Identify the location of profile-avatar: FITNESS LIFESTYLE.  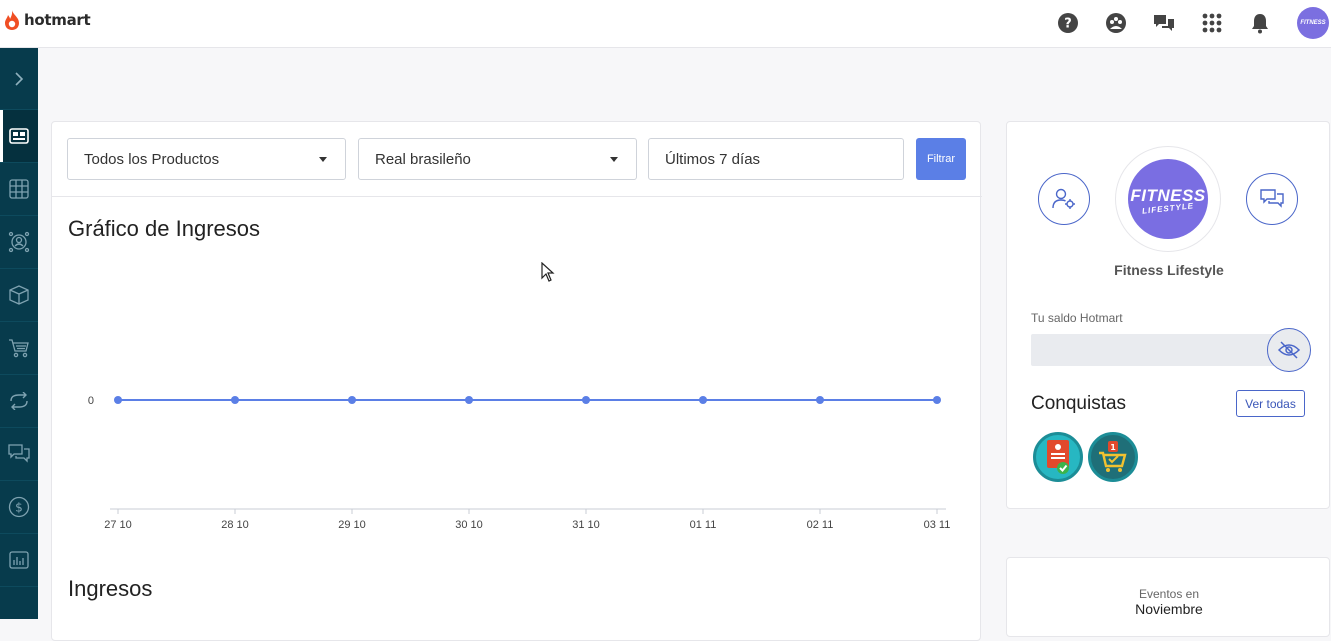
(1168, 199).